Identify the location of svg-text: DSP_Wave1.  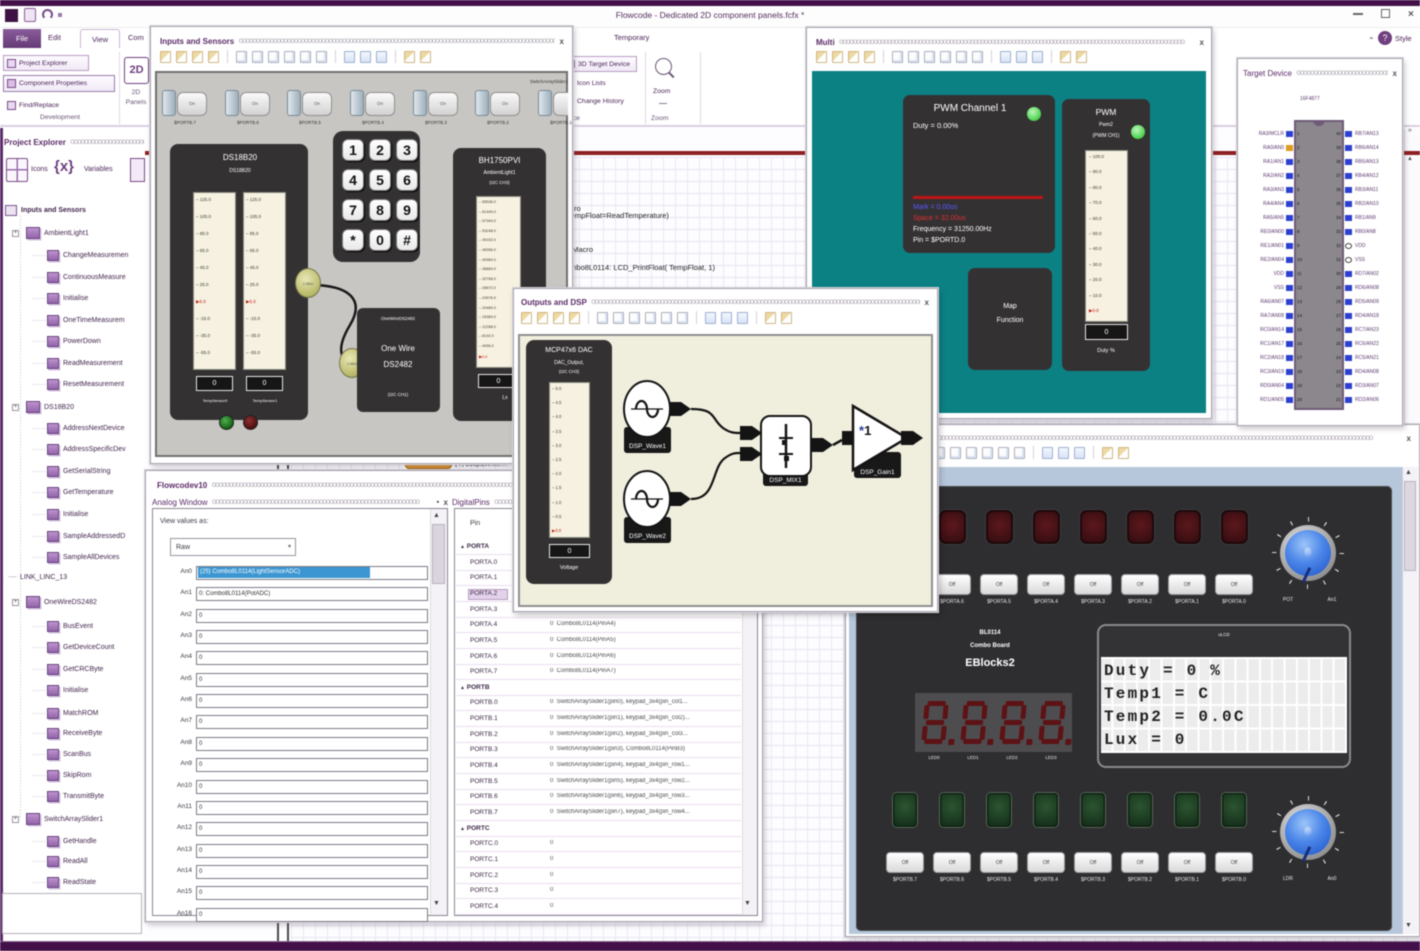
(647, 446).